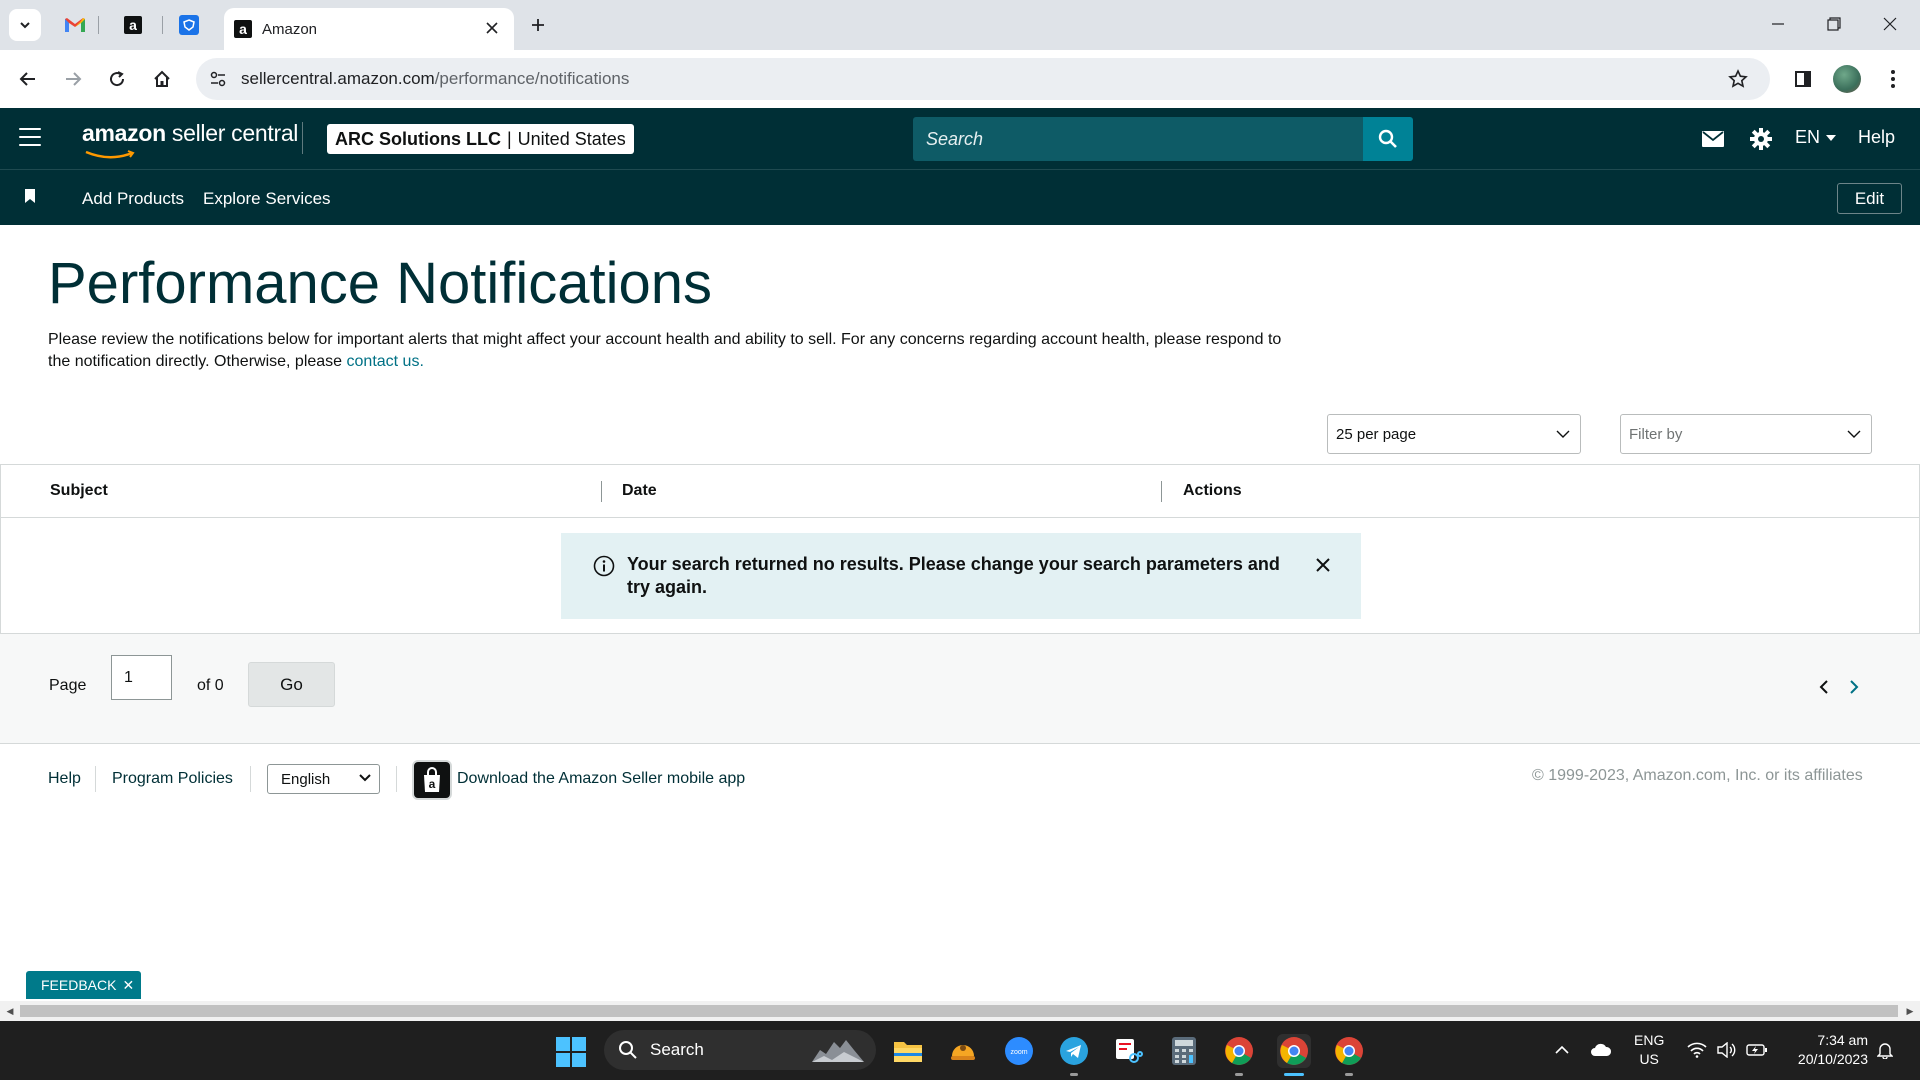 The width and height of the screenshot is (1920, 1080). What do you see at coordinates (1854, 687) in the screenshot?
I see `next-page-icon` at bounding box center [1854, 687].